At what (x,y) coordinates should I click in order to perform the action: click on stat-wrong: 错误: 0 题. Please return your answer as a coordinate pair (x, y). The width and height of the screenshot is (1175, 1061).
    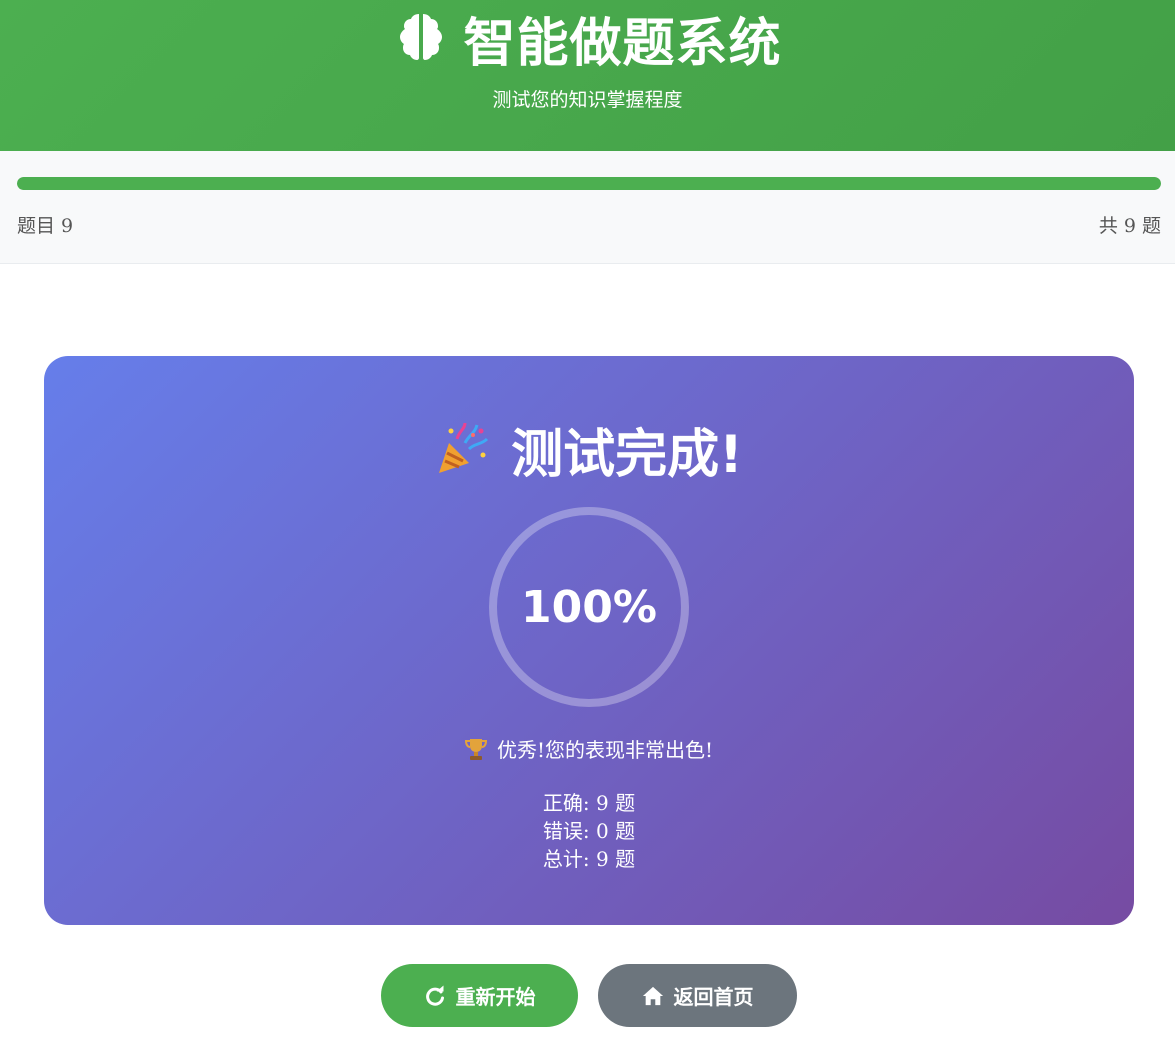
    Looking at the image, I should click on (589, 831).